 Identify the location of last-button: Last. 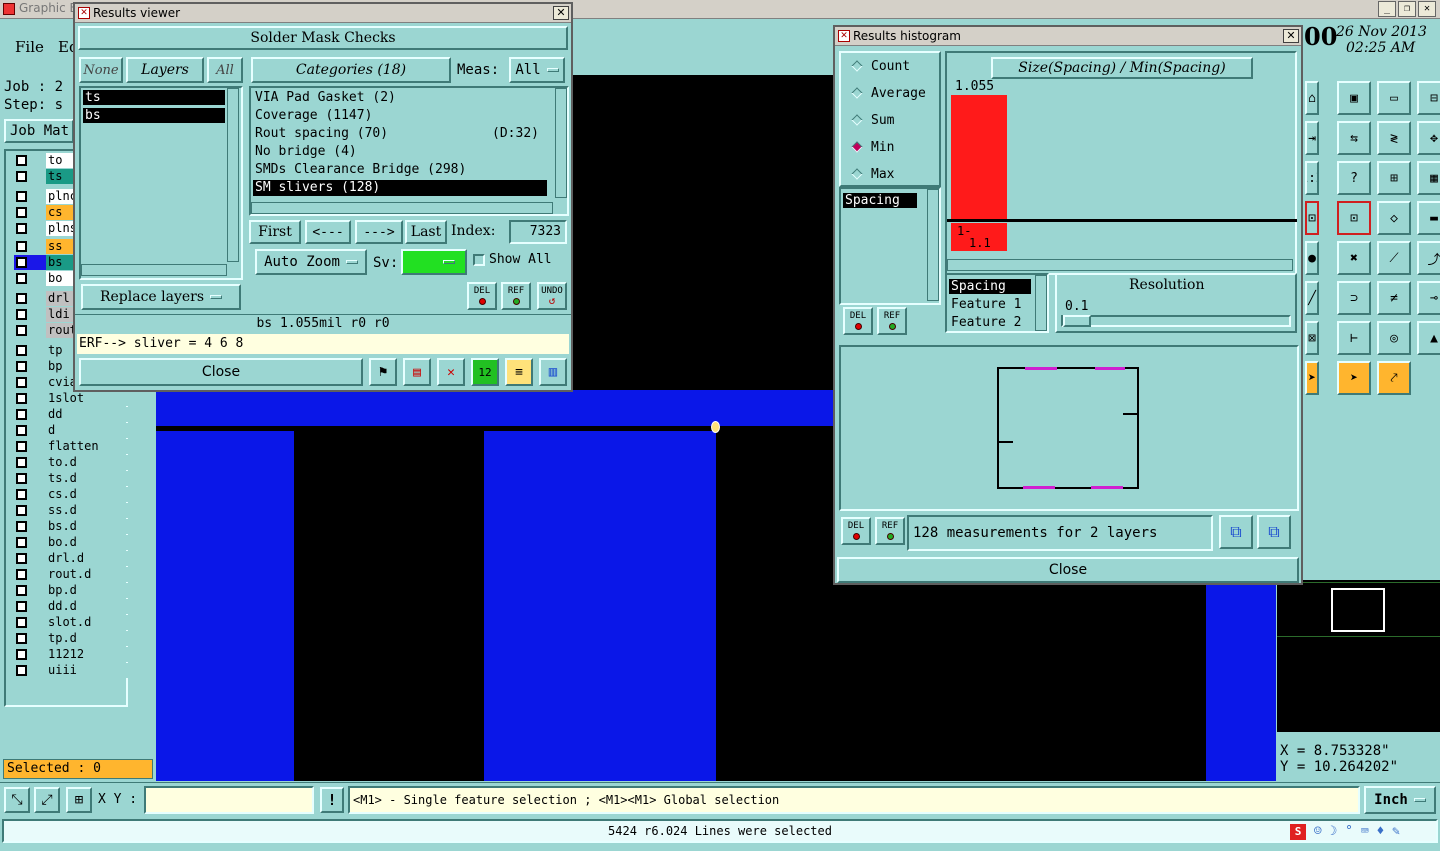
(426, 232).